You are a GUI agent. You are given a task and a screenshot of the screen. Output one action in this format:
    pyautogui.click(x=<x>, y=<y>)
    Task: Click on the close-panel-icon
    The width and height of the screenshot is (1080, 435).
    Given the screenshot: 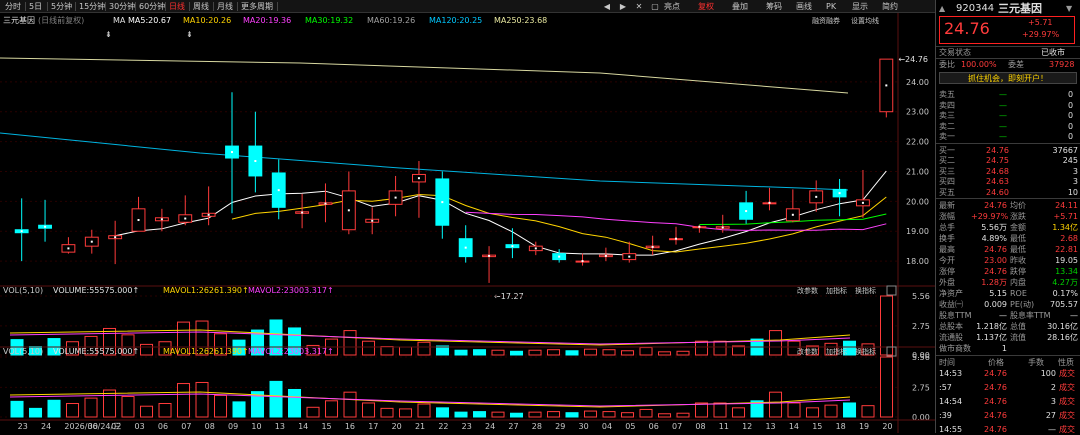 What is the action you would take?
    pyautogui.click(x=891, y=290)
    